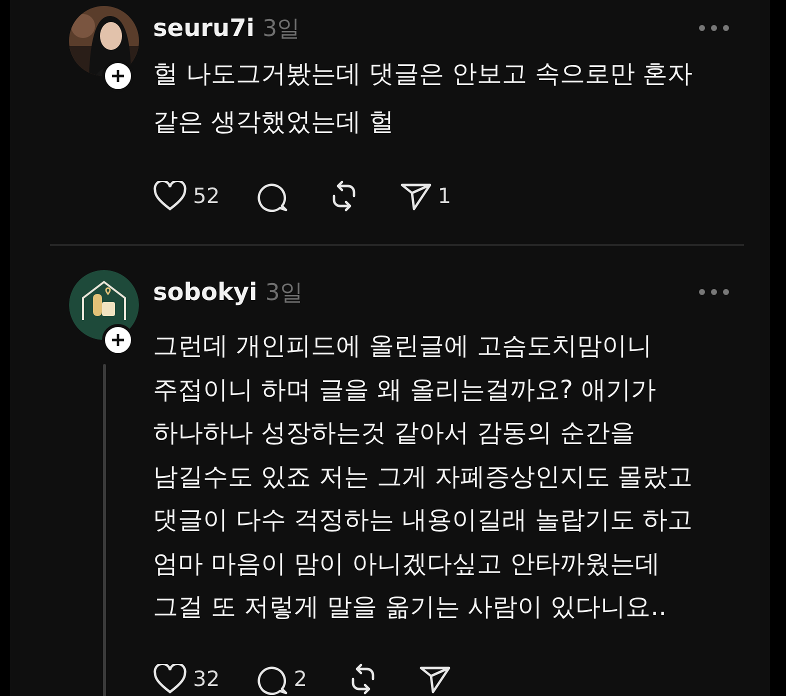  I want to click on send-icon, so click(416, 196).